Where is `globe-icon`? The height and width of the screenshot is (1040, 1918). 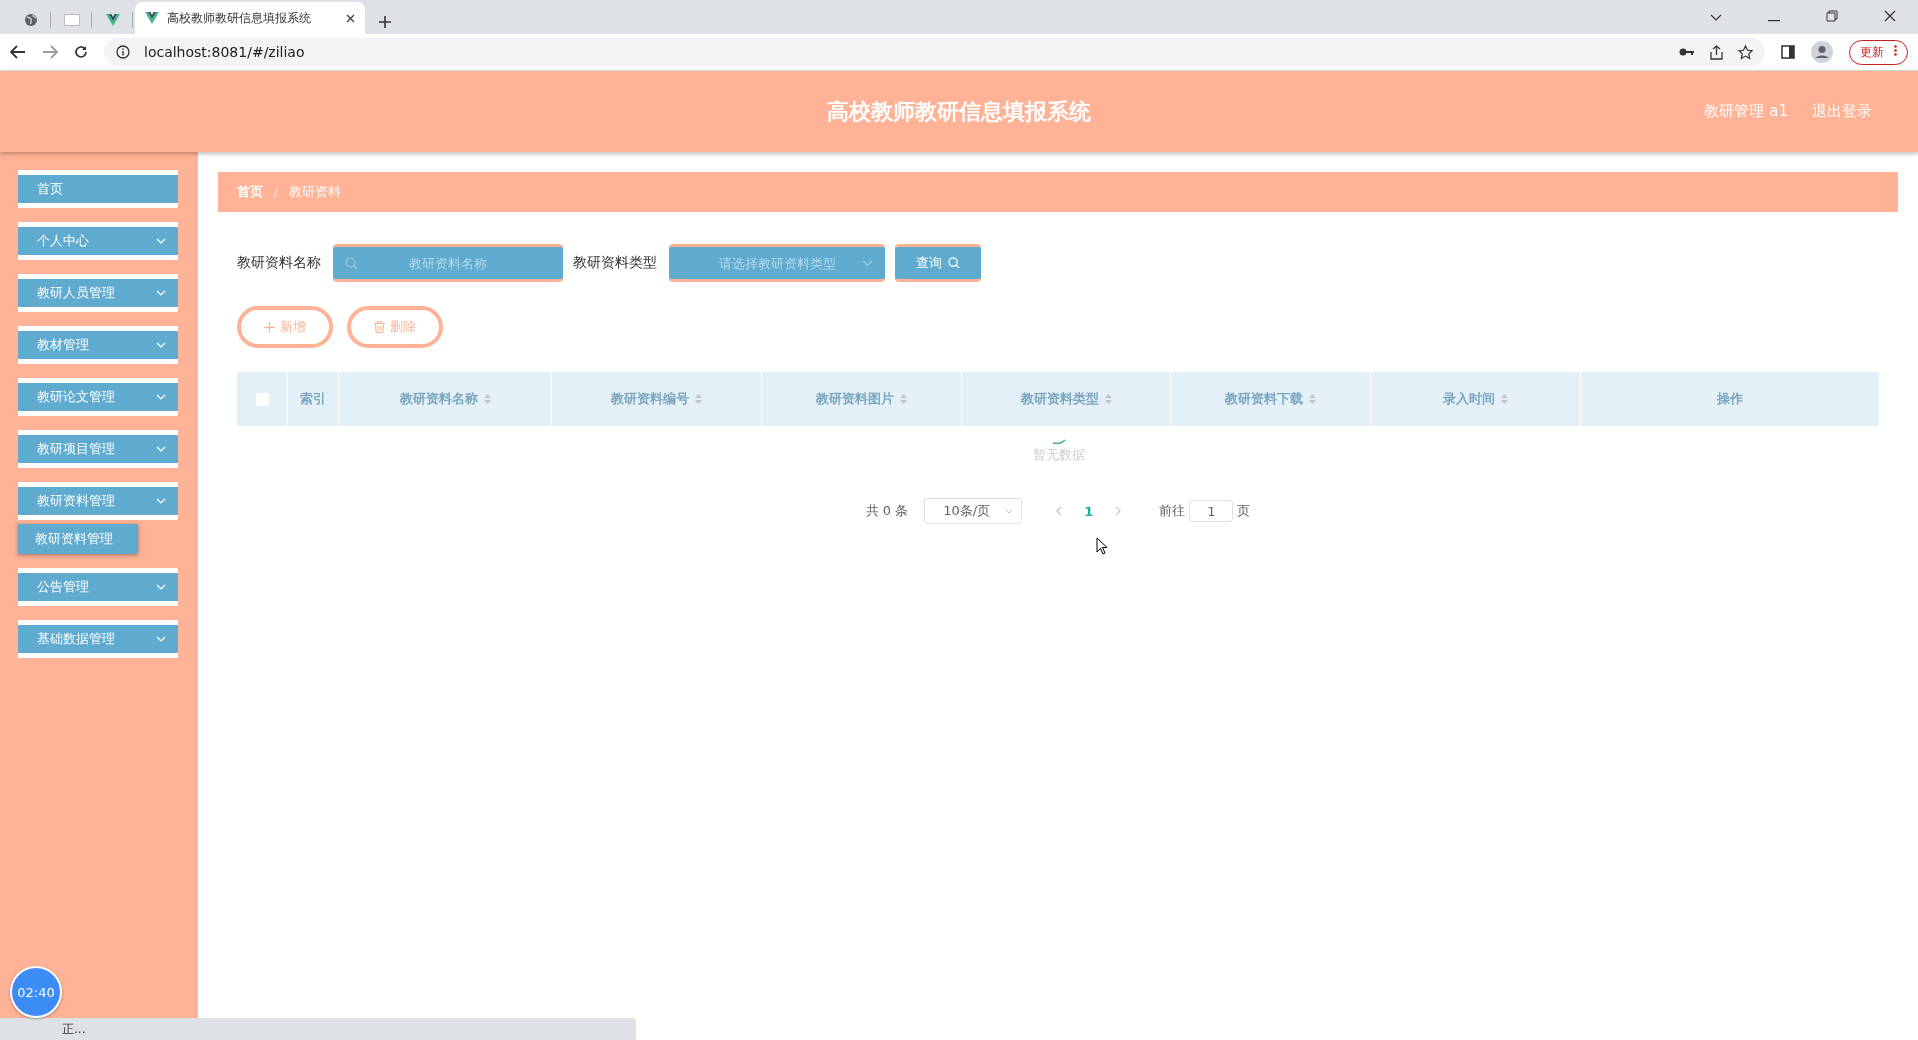
globe-icon is located at coordinates (31, 20).